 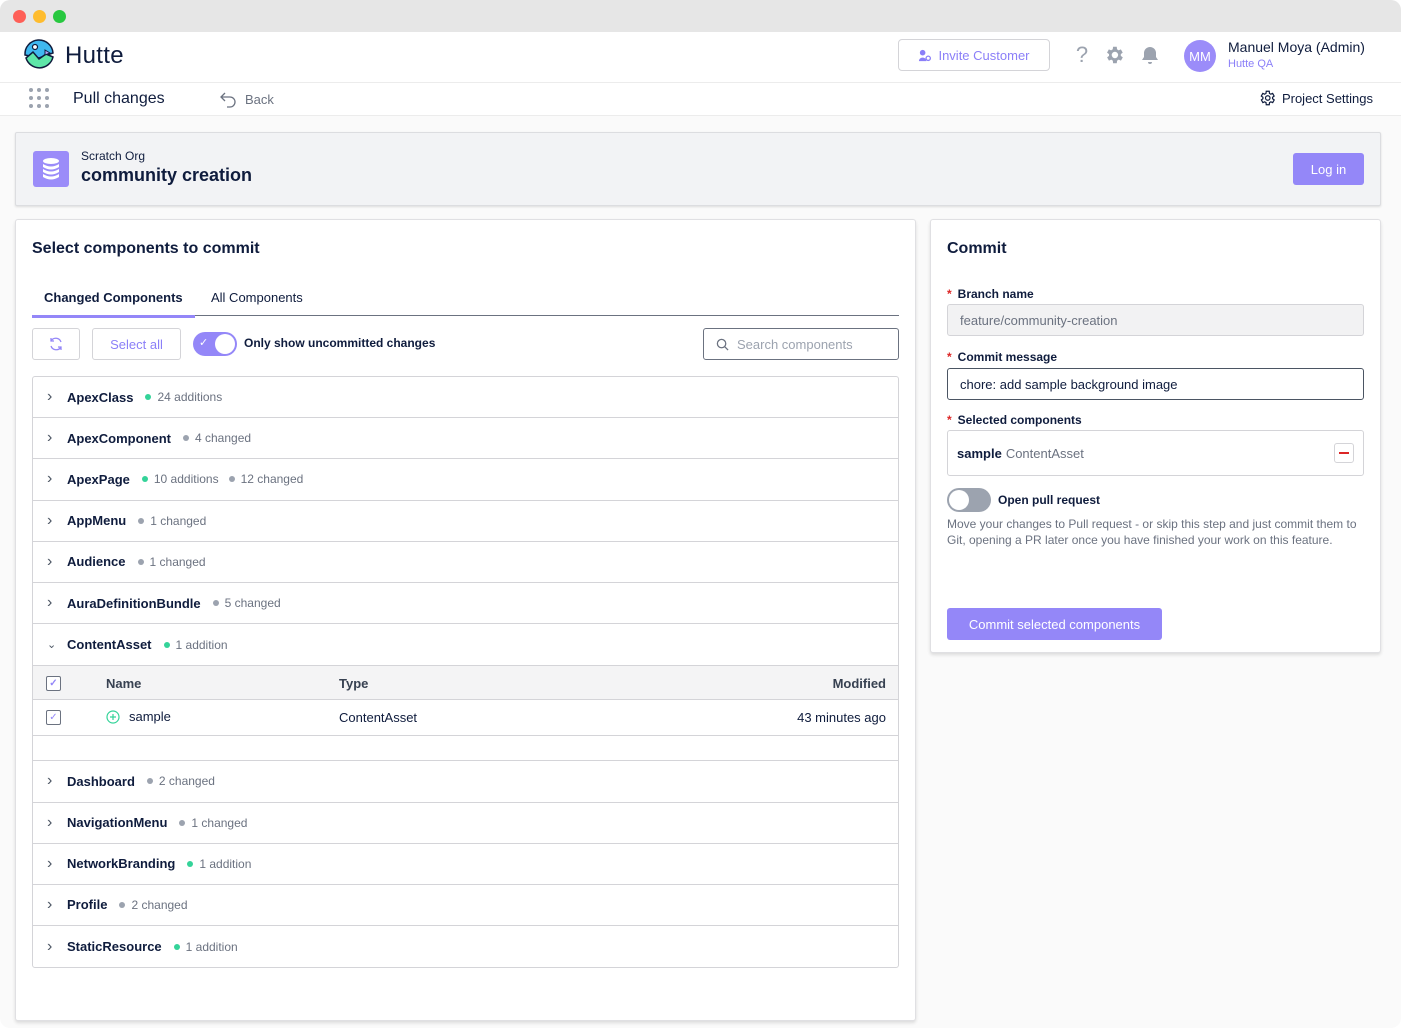 I want to click on component-group-name: NavigationMenu, so click(x=117, y=823).